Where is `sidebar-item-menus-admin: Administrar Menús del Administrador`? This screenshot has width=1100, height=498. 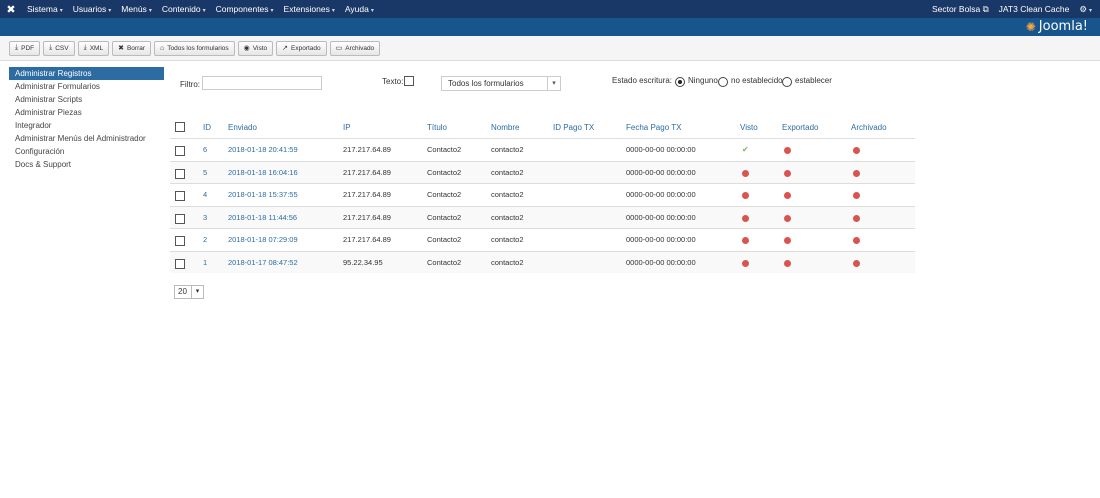 sidebar-item-menus-admin: Administrar Menús del Administrador is located at coordinates (86, 138).